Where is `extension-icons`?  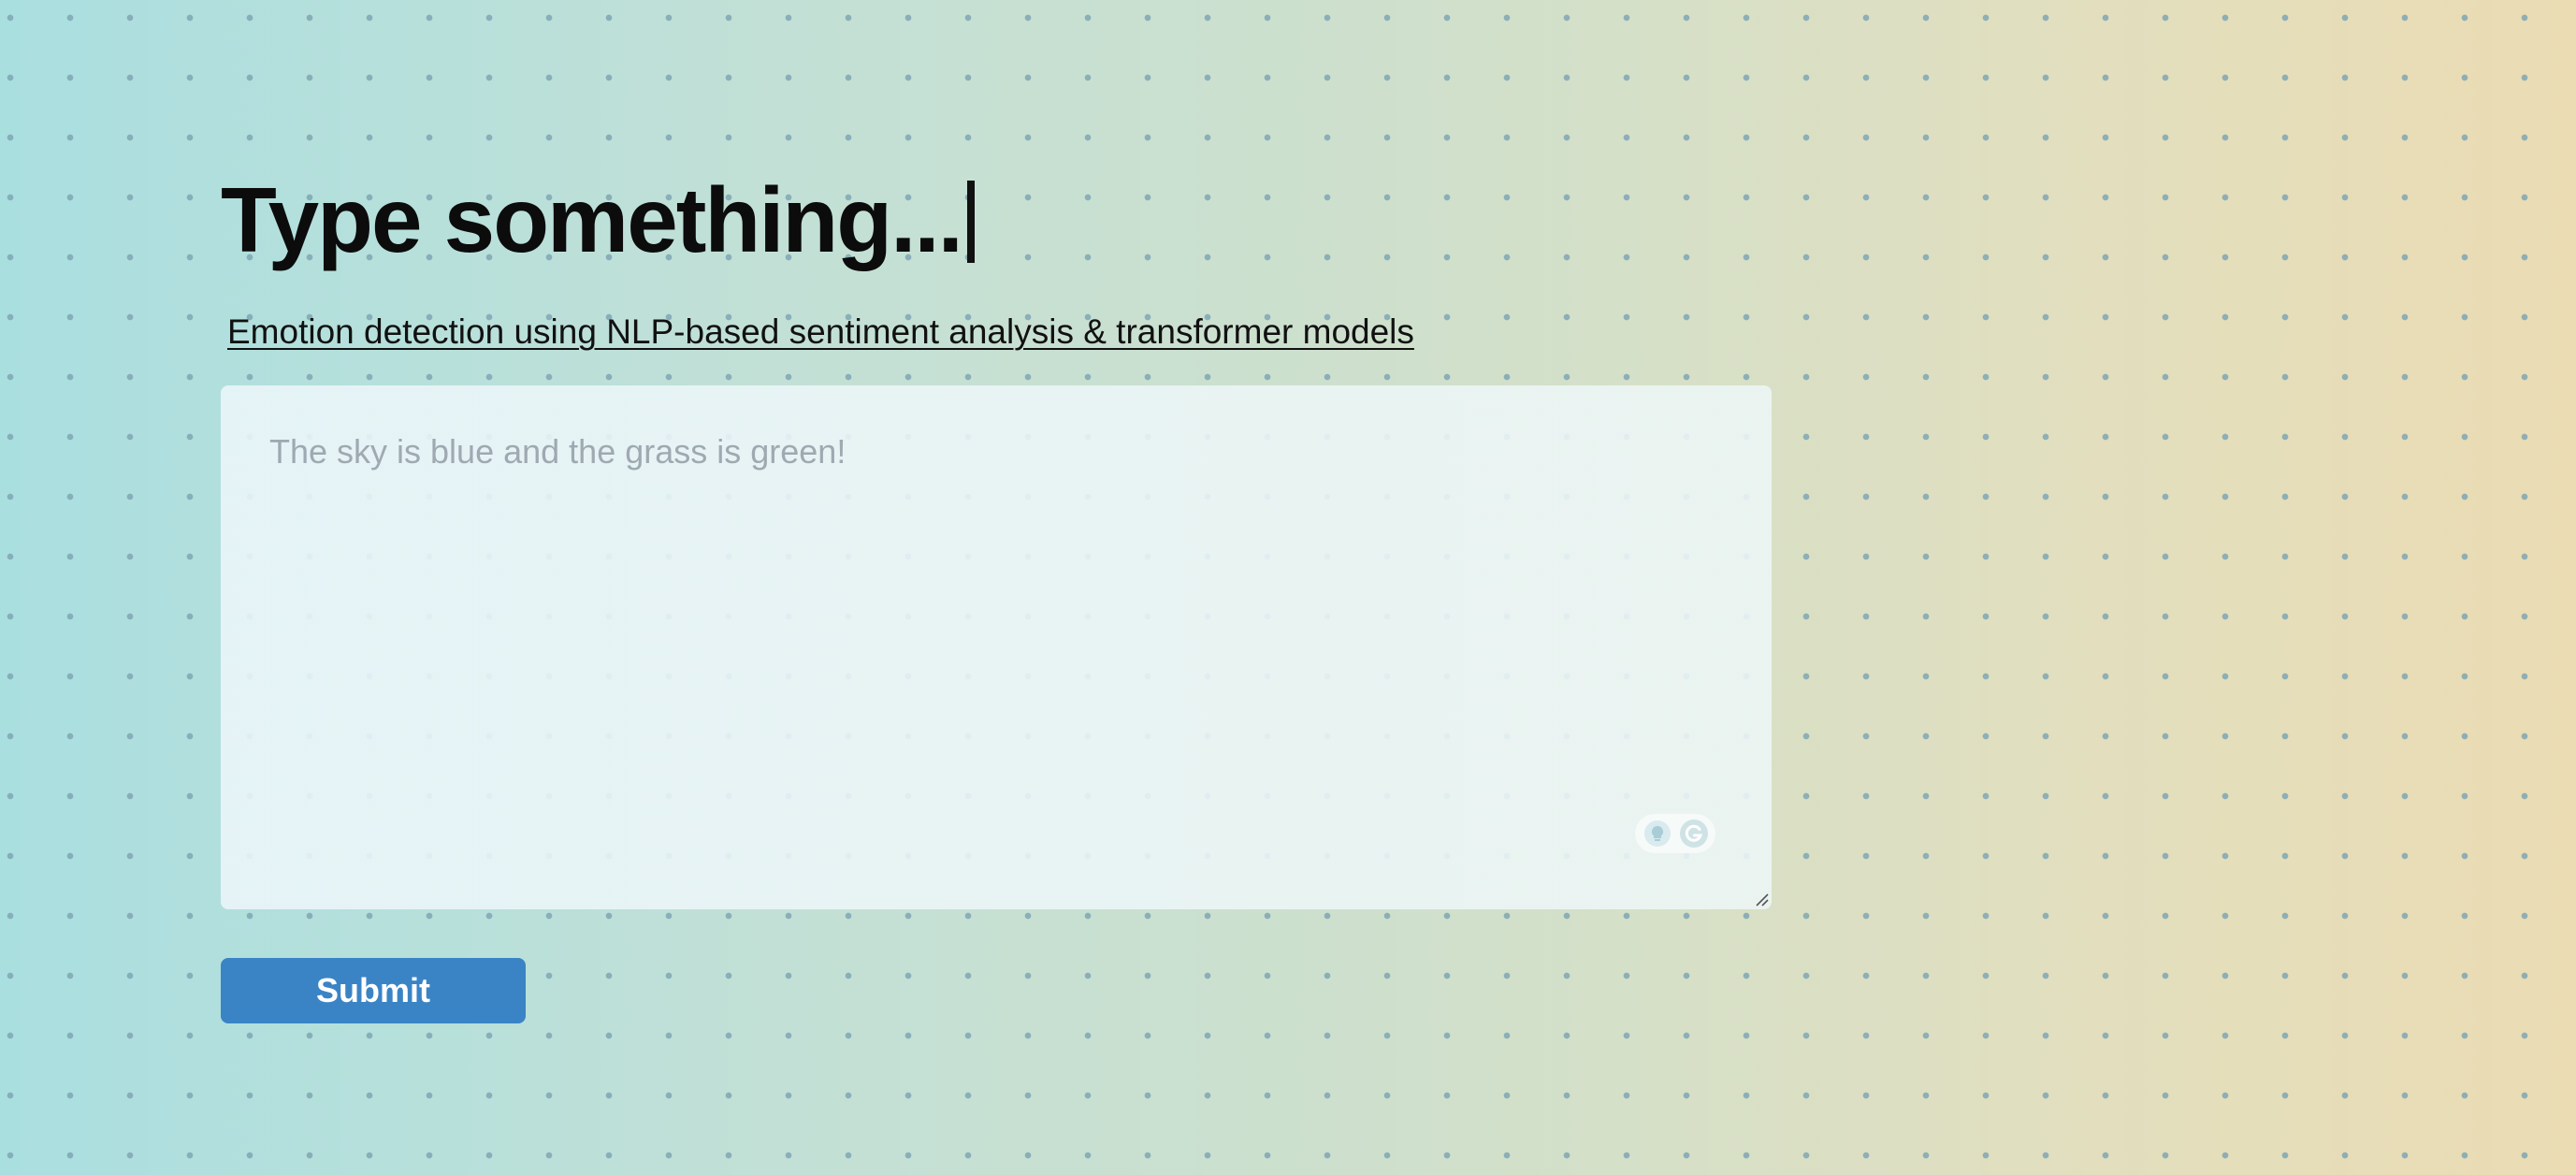 extension-icons is located at coordinates (1675, 833).